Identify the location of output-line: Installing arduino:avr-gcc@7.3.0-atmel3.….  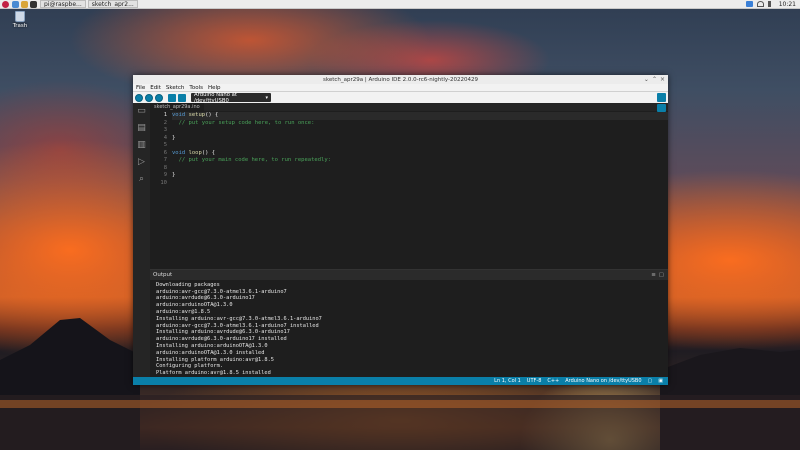
(239, 318).